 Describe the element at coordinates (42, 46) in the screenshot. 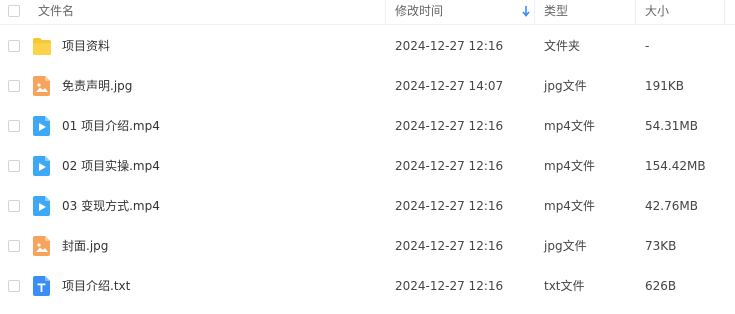

I see `folder-icon` at that location.